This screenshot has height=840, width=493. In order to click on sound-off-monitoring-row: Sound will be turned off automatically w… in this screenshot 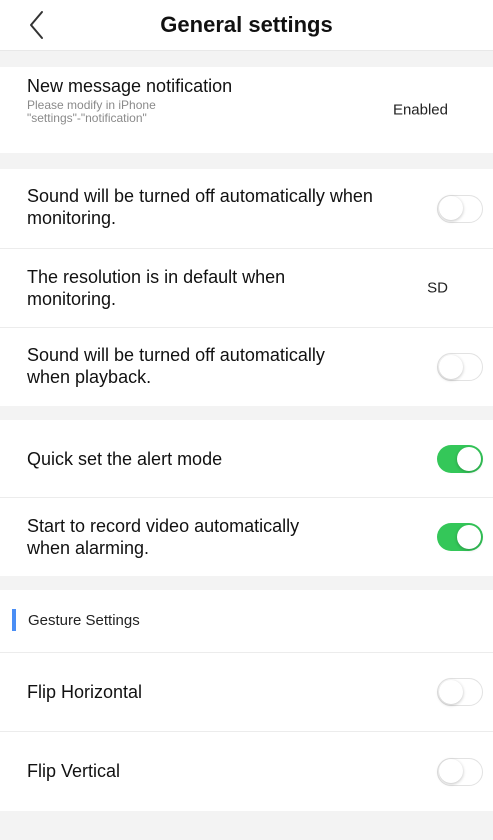, I will do `click(246, 209)`.